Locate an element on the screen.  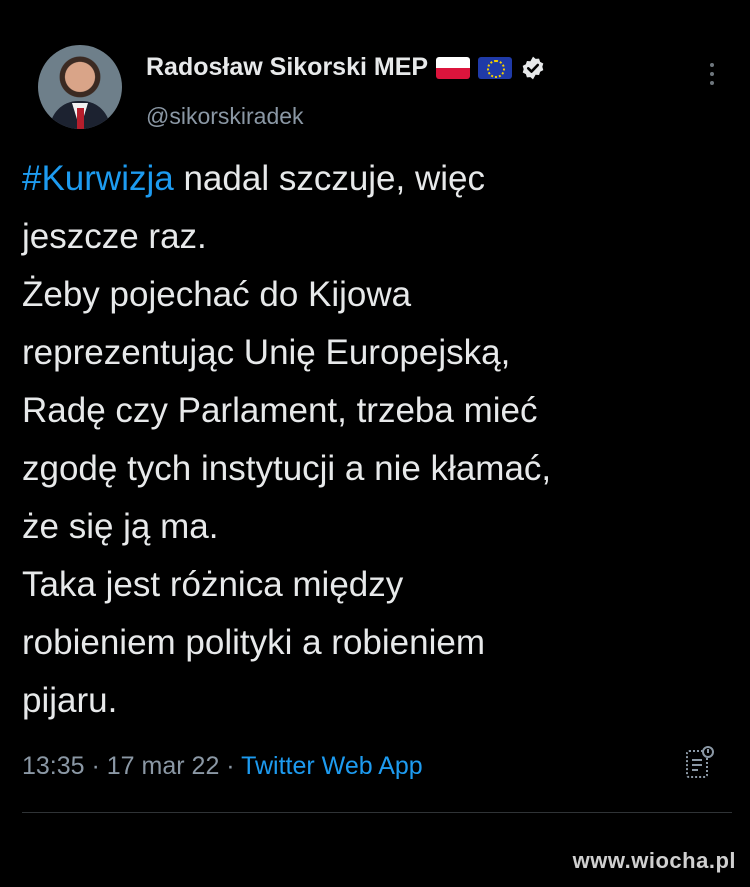
hashtag-link: #Kurwizja is located at coordinates (98, 178).